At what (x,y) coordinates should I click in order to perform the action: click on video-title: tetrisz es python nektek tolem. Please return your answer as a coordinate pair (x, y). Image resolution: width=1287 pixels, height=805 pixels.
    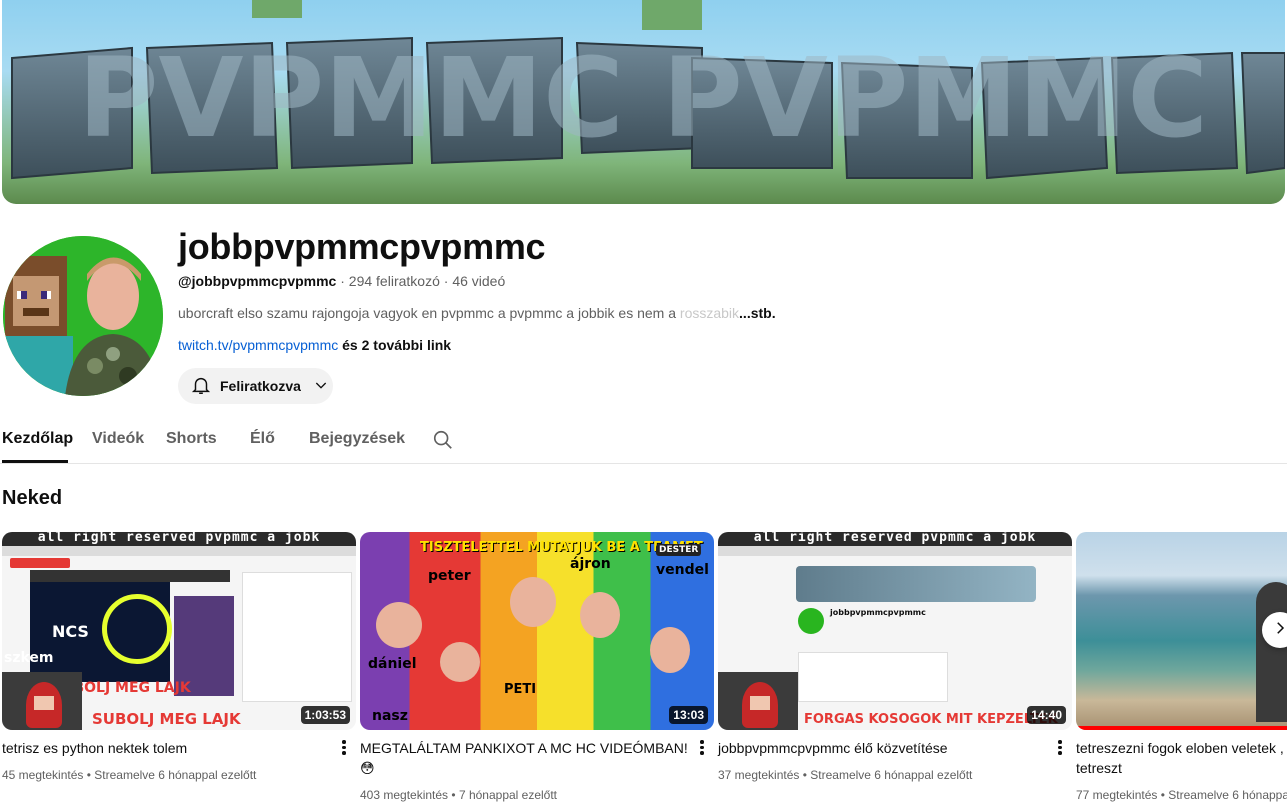
    Looking at the image, I should click on (167, 748).